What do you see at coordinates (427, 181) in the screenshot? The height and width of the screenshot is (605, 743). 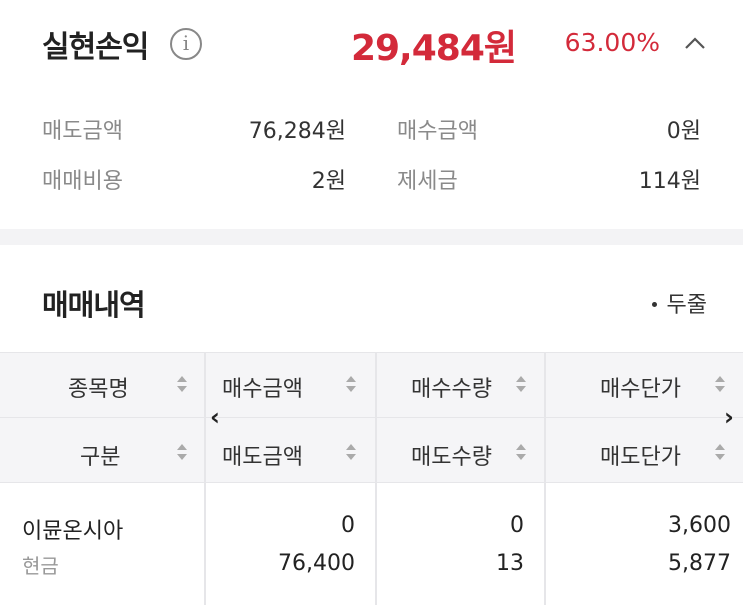 I see `taxes-label: 제세금` at bounding box center [427, 181].